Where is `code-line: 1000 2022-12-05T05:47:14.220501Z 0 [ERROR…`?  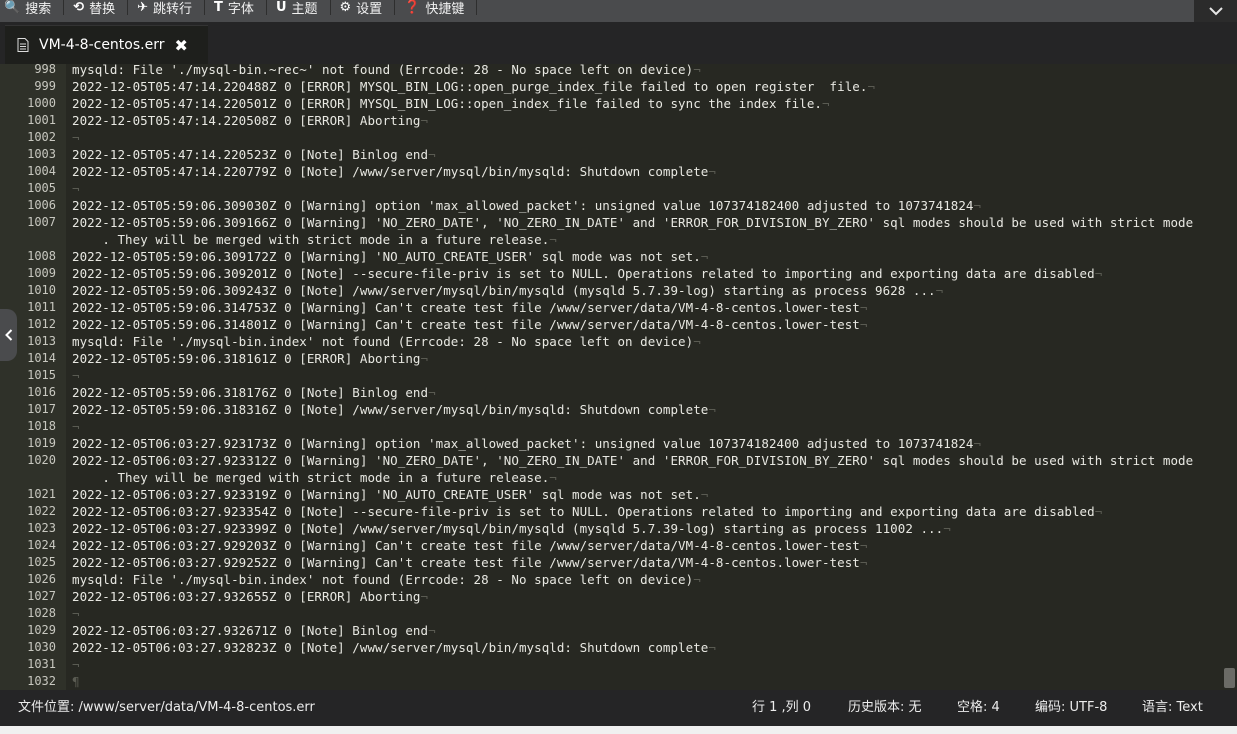 code-line: 1000 2022-12-05T05:47:14.220501Z 0 [ERROR… is located at coordinates (611, 103).